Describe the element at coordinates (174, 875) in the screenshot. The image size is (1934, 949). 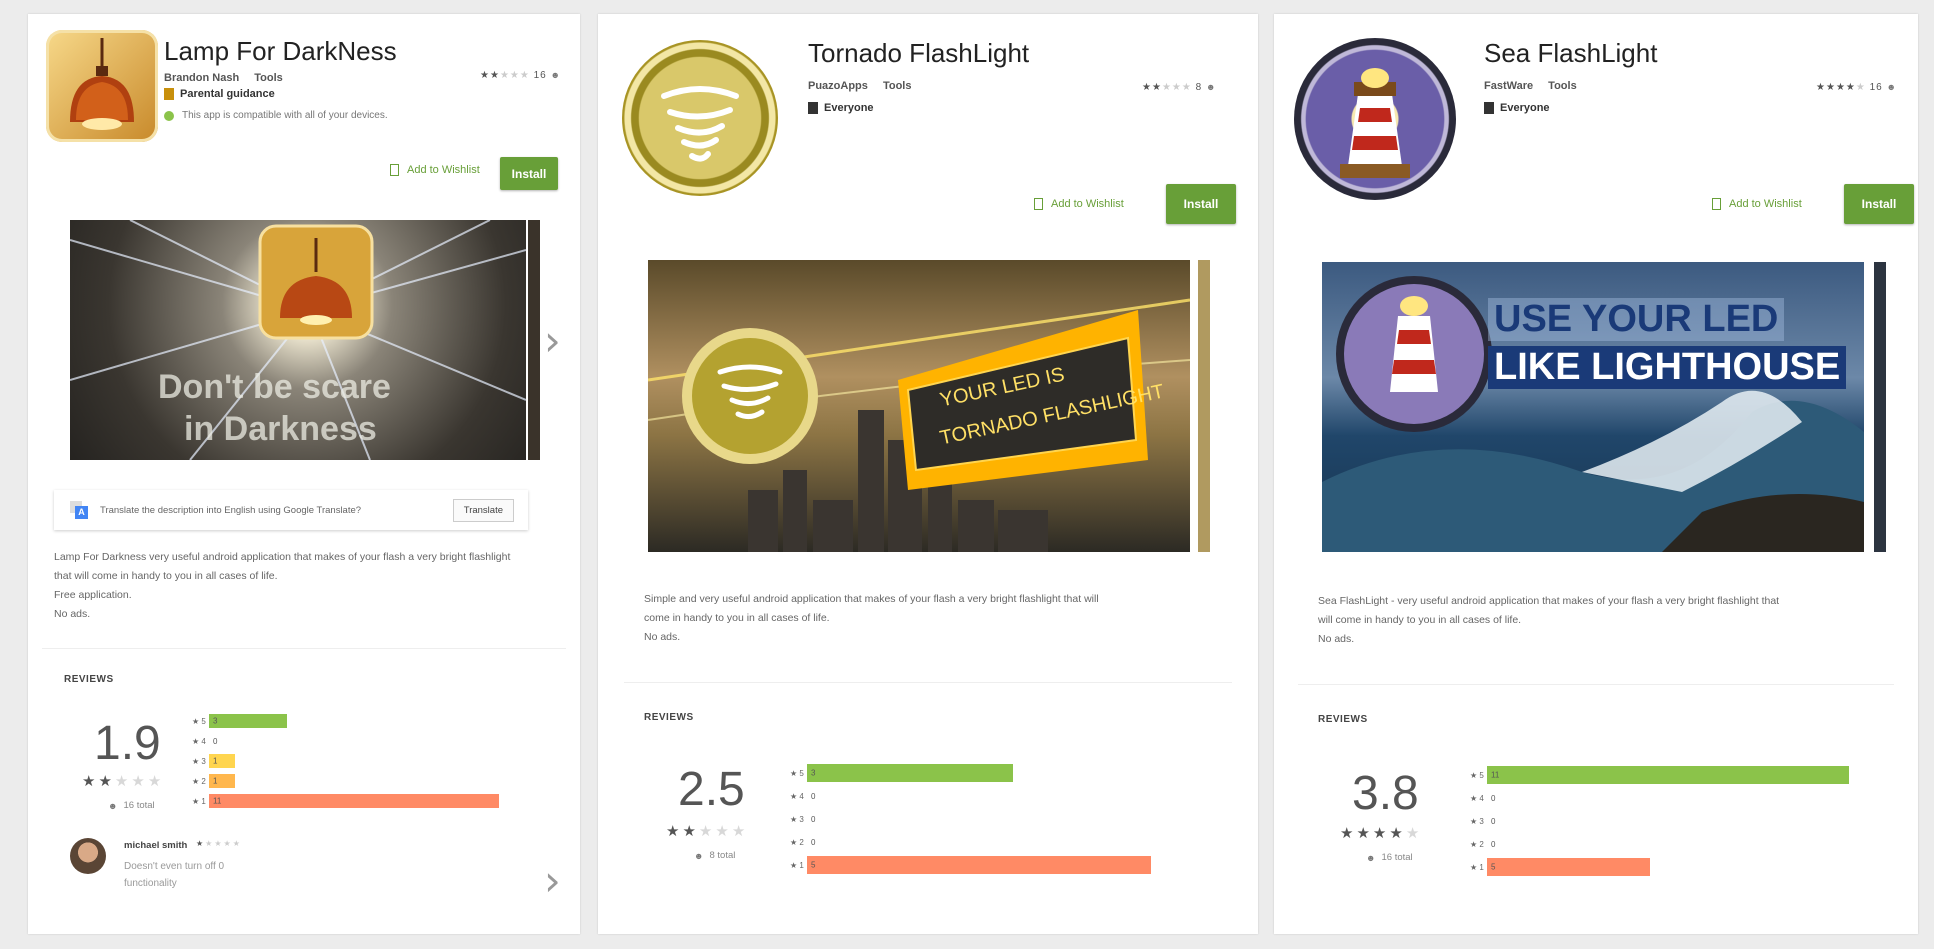
I see `review-text: Doesn't even turn off 0 functionality` at that location.